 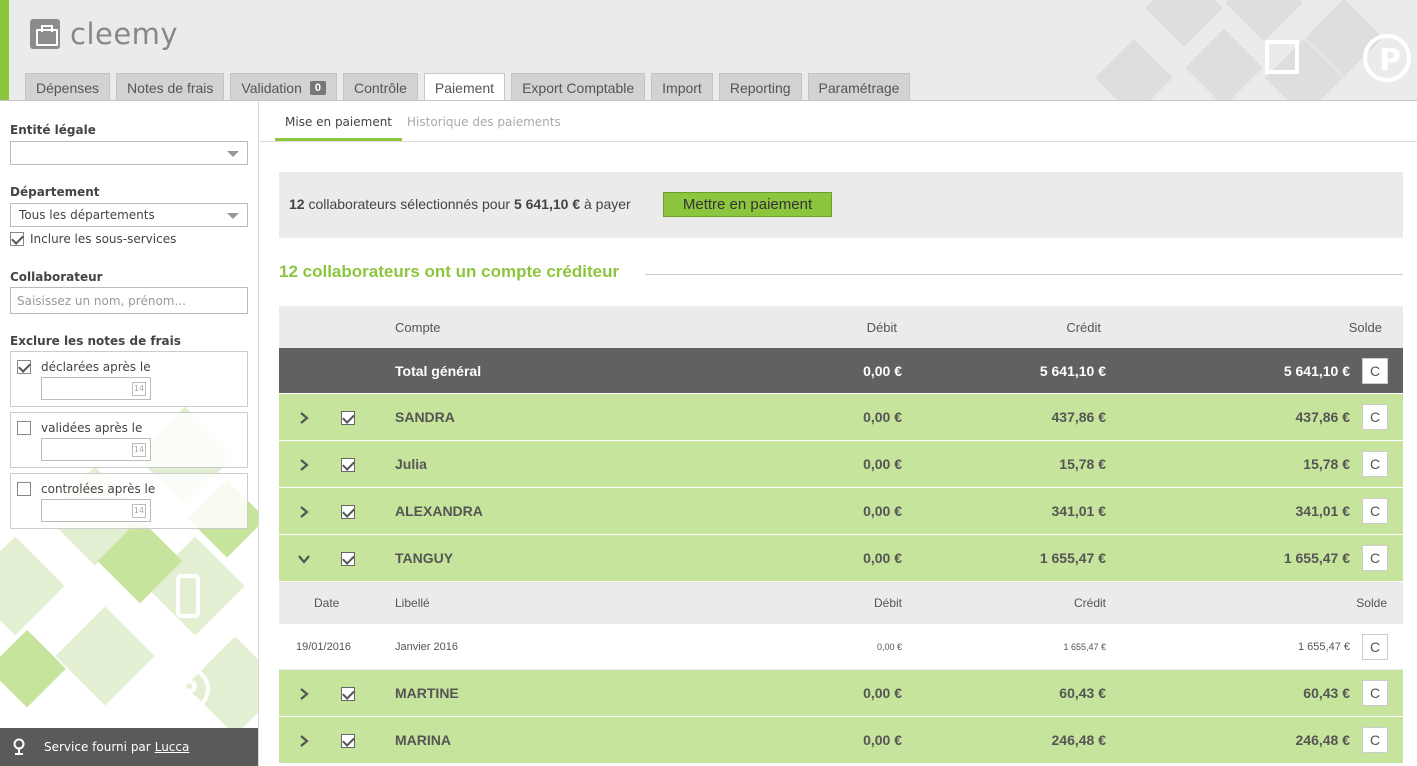 What do you see at coordinates (607, 204) in the screenshot?
I see `summary-end: à payer` at bounding box center [607, 204].